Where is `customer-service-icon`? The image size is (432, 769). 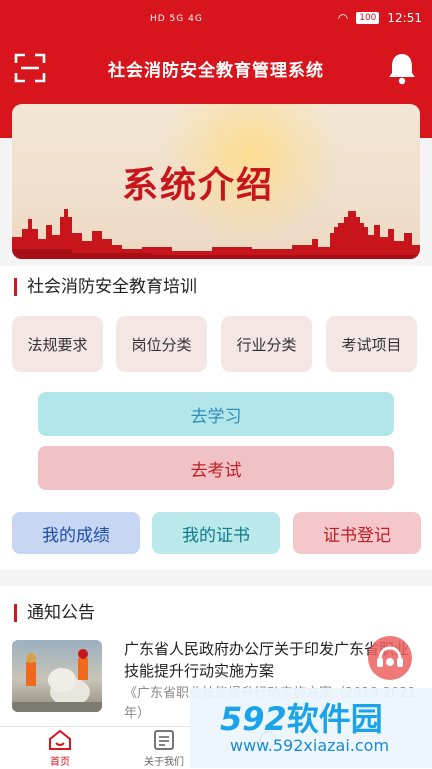 customer-service-icon is located at coordinates (390, 658).